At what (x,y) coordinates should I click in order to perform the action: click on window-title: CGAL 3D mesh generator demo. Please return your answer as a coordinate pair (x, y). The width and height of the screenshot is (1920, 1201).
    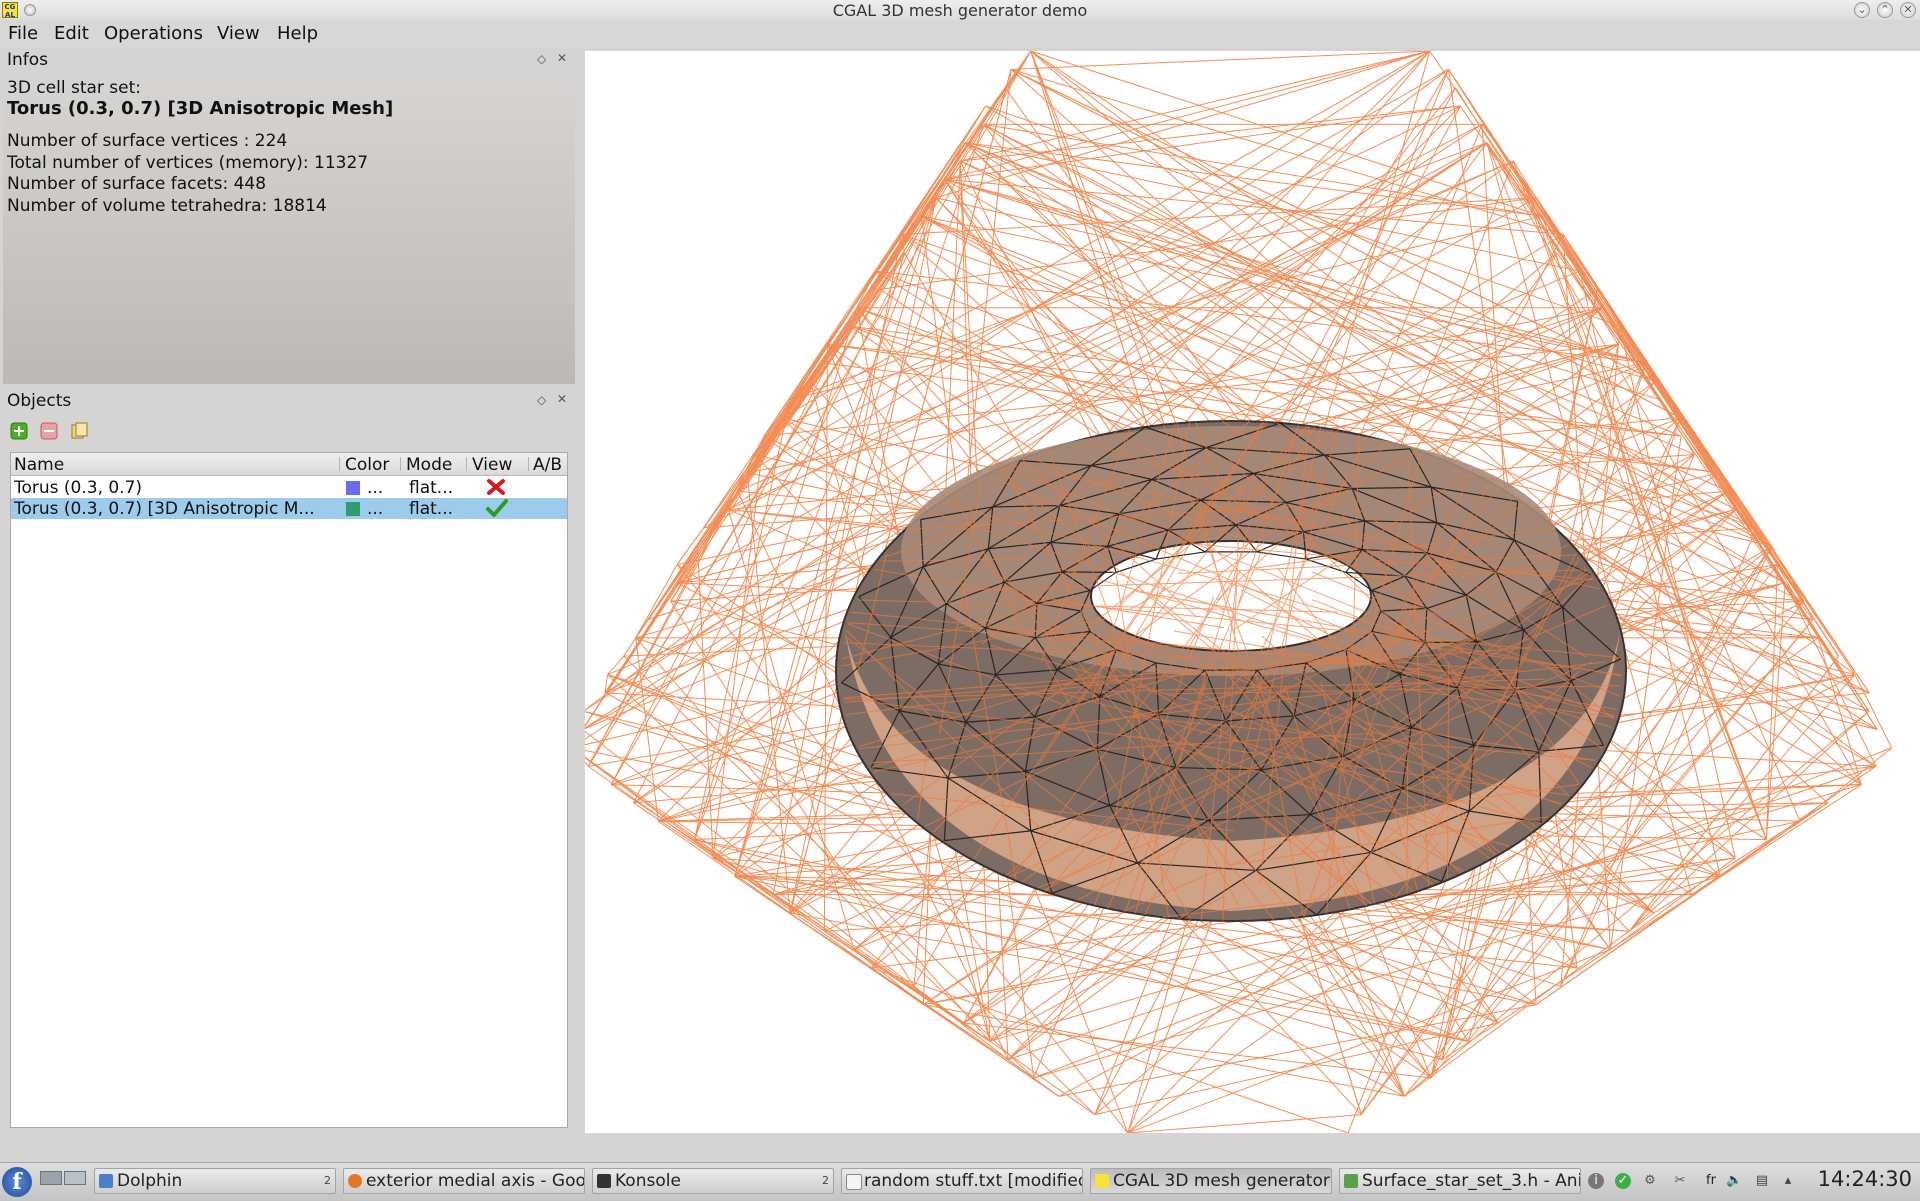
    Looking at the image, I should click on (960, 10).